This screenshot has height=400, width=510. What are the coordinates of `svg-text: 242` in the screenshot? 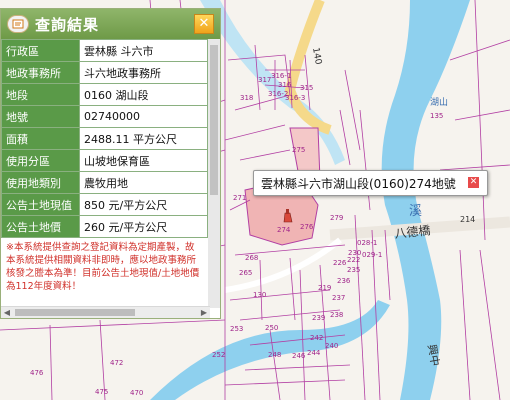 It's located at (316, 338).